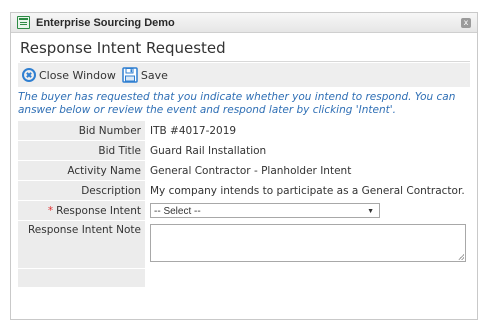 The image size is (481, 322). I want to click on bid-number-value: ITB #4017-2019, so click(193, 130).